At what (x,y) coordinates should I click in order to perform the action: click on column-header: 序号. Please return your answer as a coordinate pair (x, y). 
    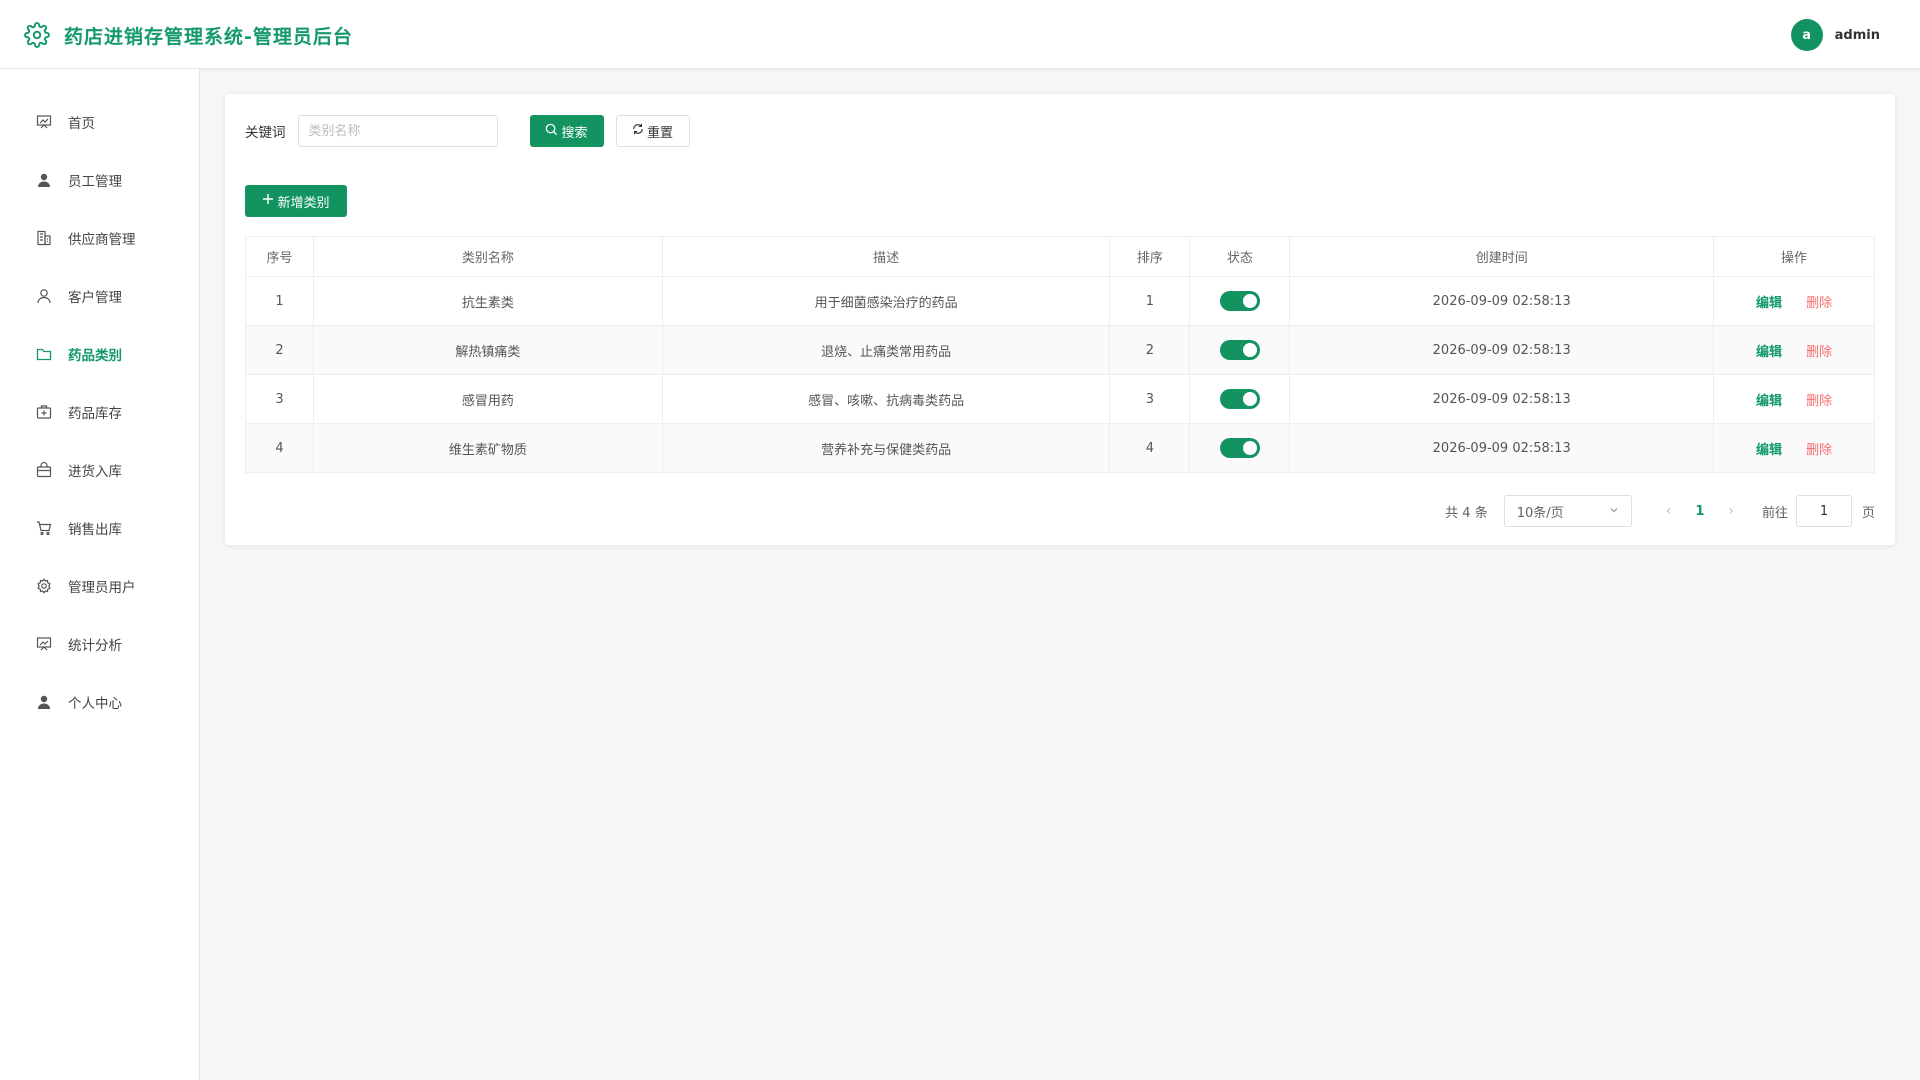
    Looking at the image, I should click on (279, 256).